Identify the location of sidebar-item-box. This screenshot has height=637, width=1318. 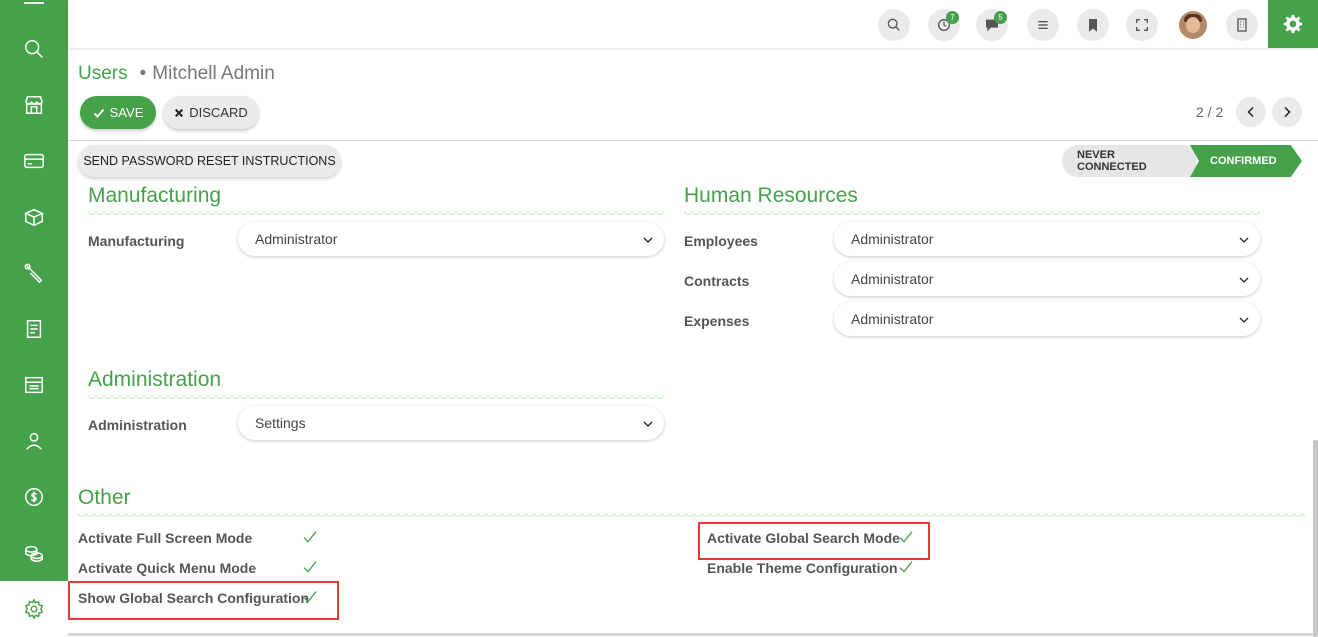
(34, 217).